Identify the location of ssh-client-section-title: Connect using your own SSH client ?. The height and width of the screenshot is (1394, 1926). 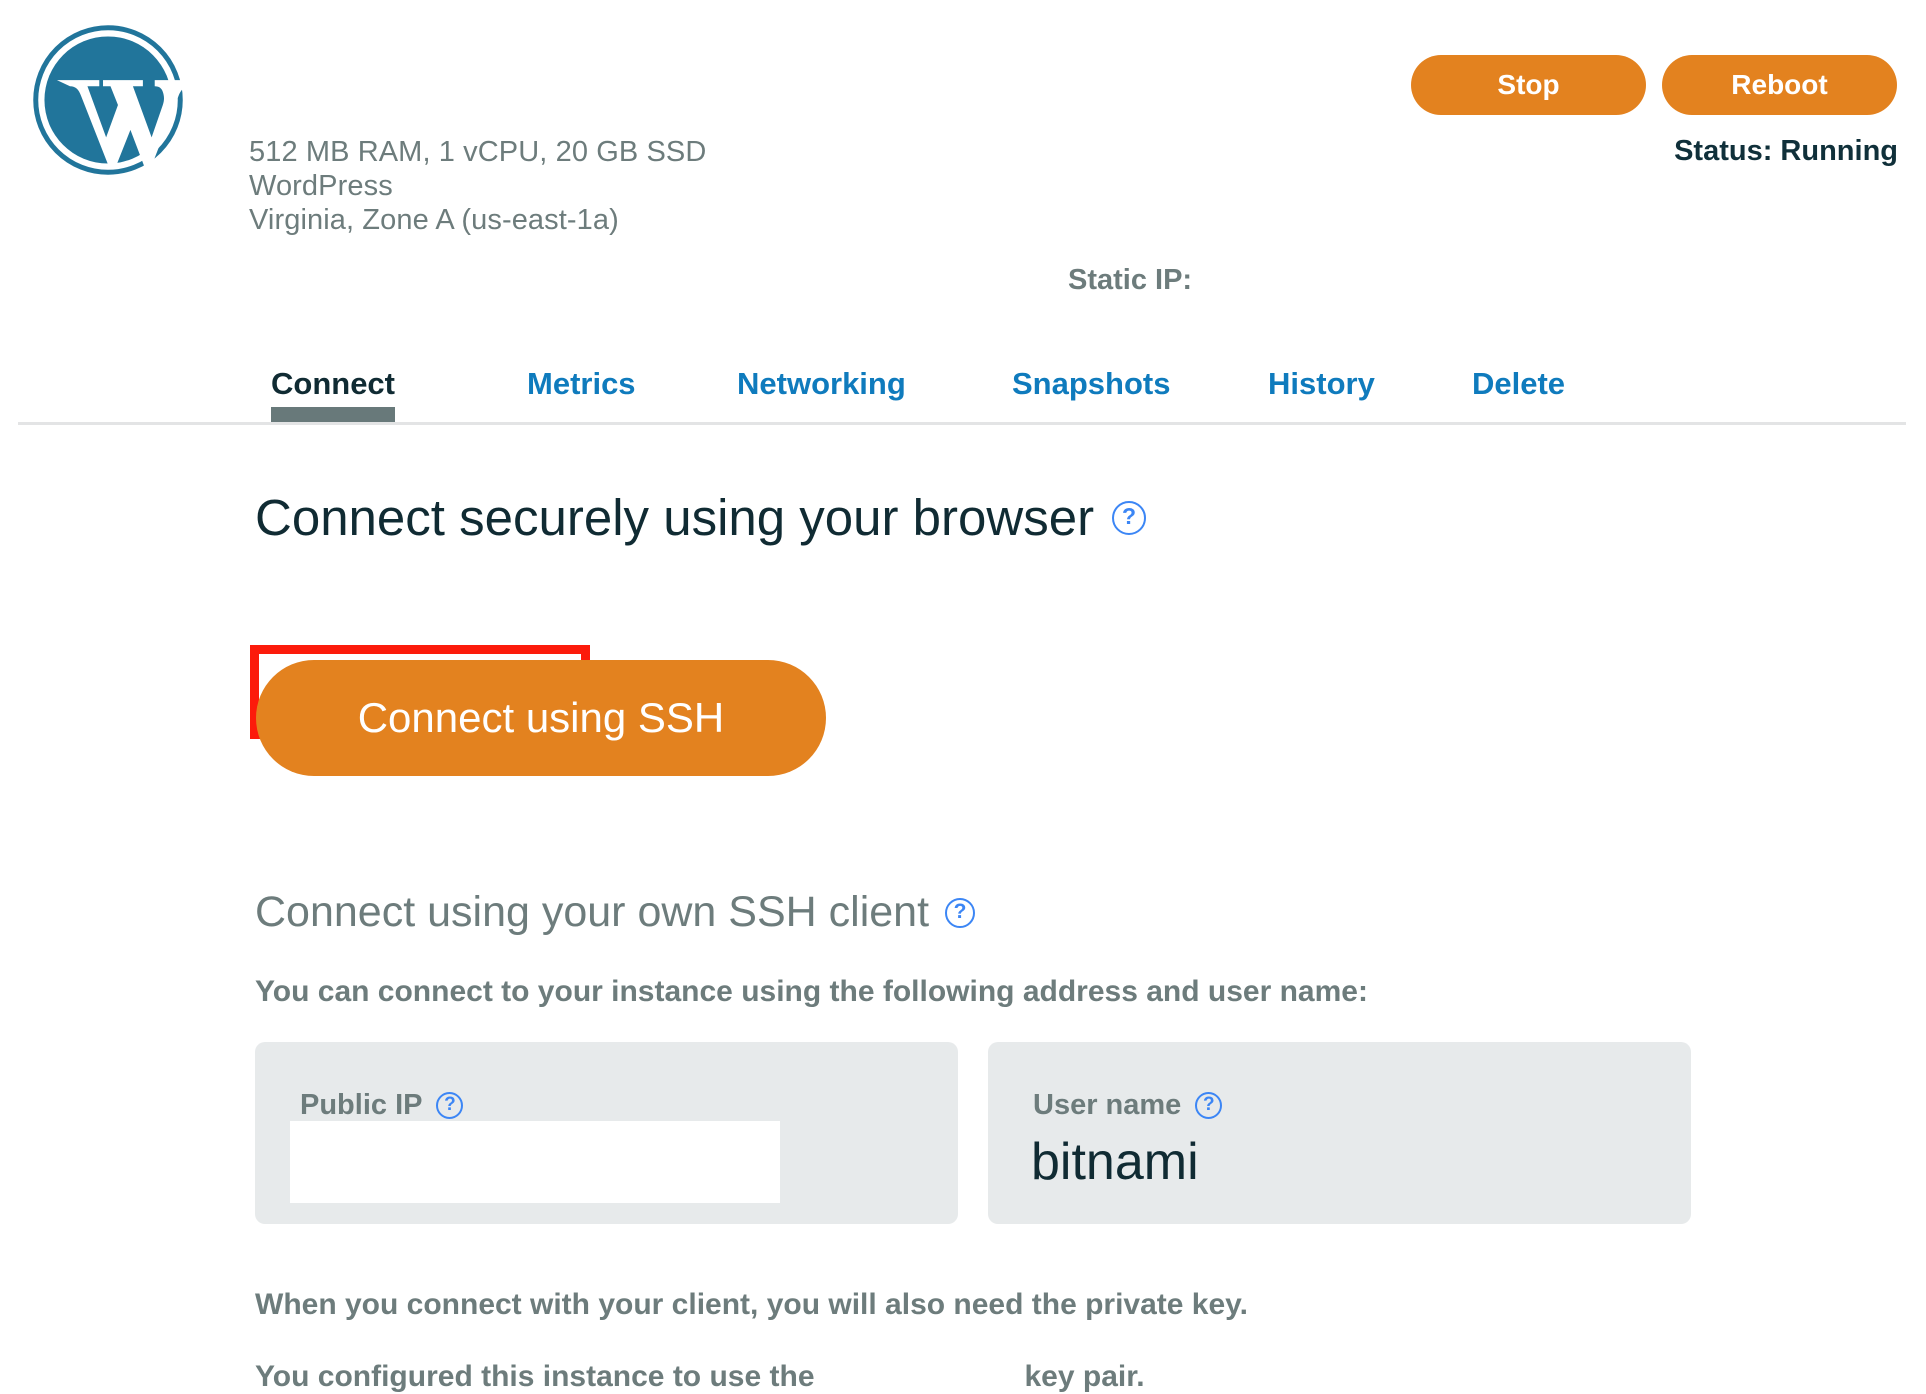
(615, 912).